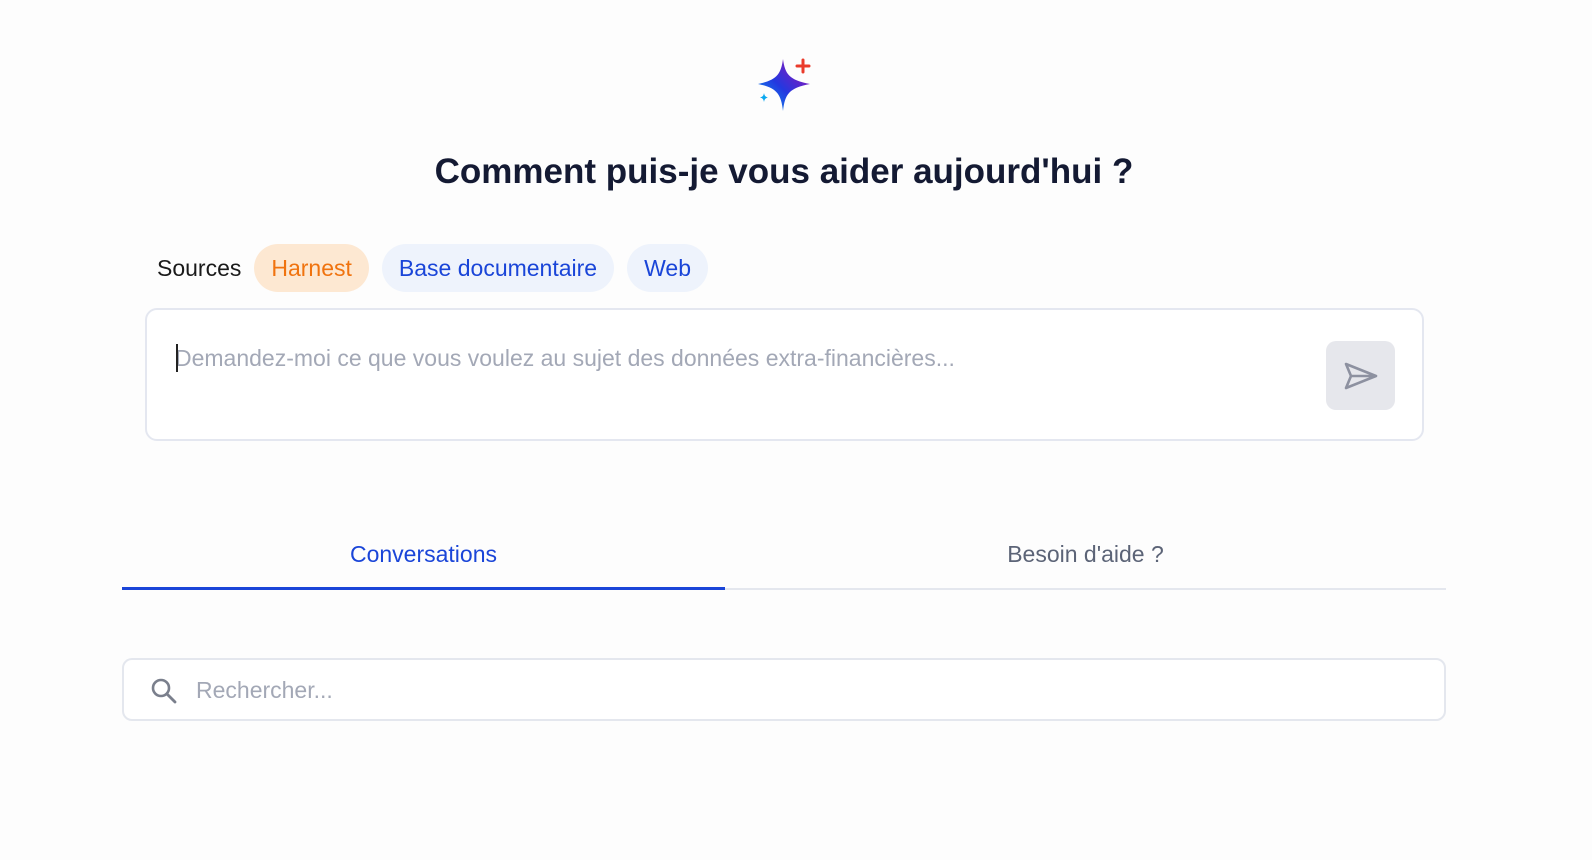 The width and height of the screenshot is (1592, 860). I want to click on prompt-input, so click(735, 358).